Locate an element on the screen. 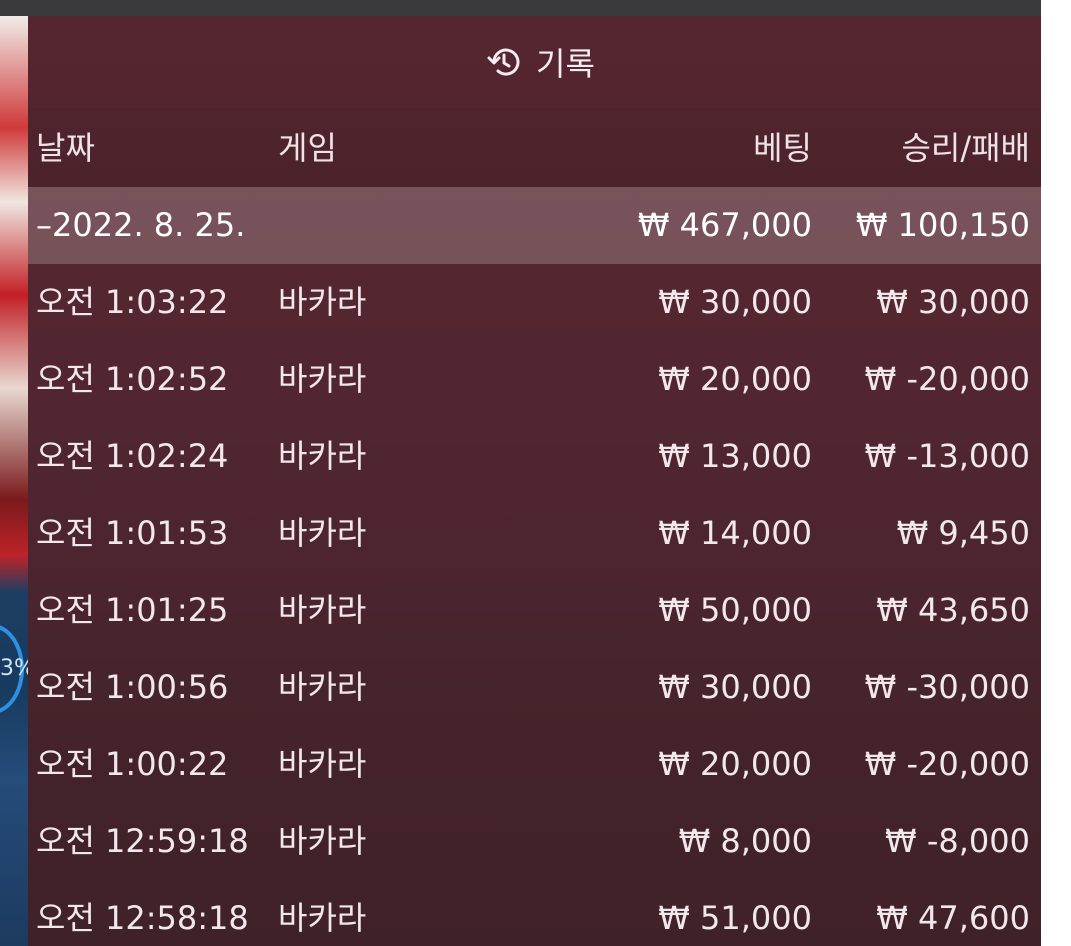 This screenshot has width=1071, height=946. column-header-winloss: 승리/패배 is located at coordinates (965, 148).